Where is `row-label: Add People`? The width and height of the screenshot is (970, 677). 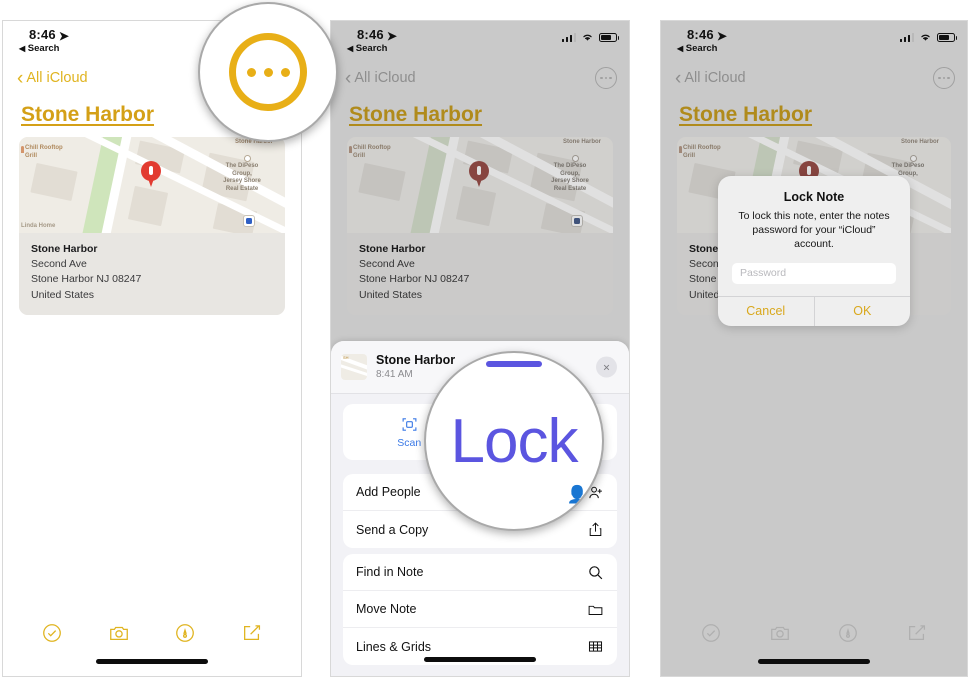 row-label: Add People is located at coordinates (388, 492).